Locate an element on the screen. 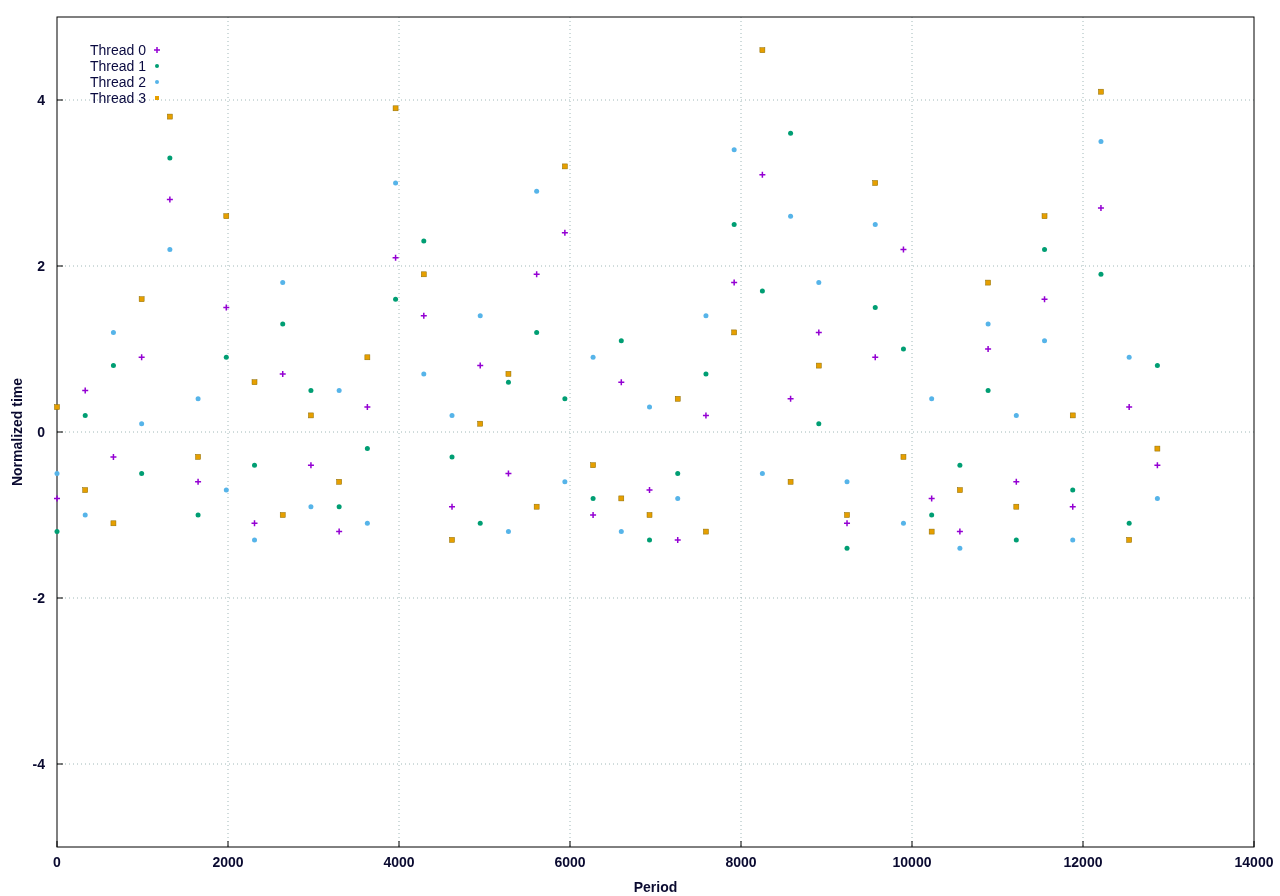  y-axis-label: Normalized time is located at coordinates (17, 432).